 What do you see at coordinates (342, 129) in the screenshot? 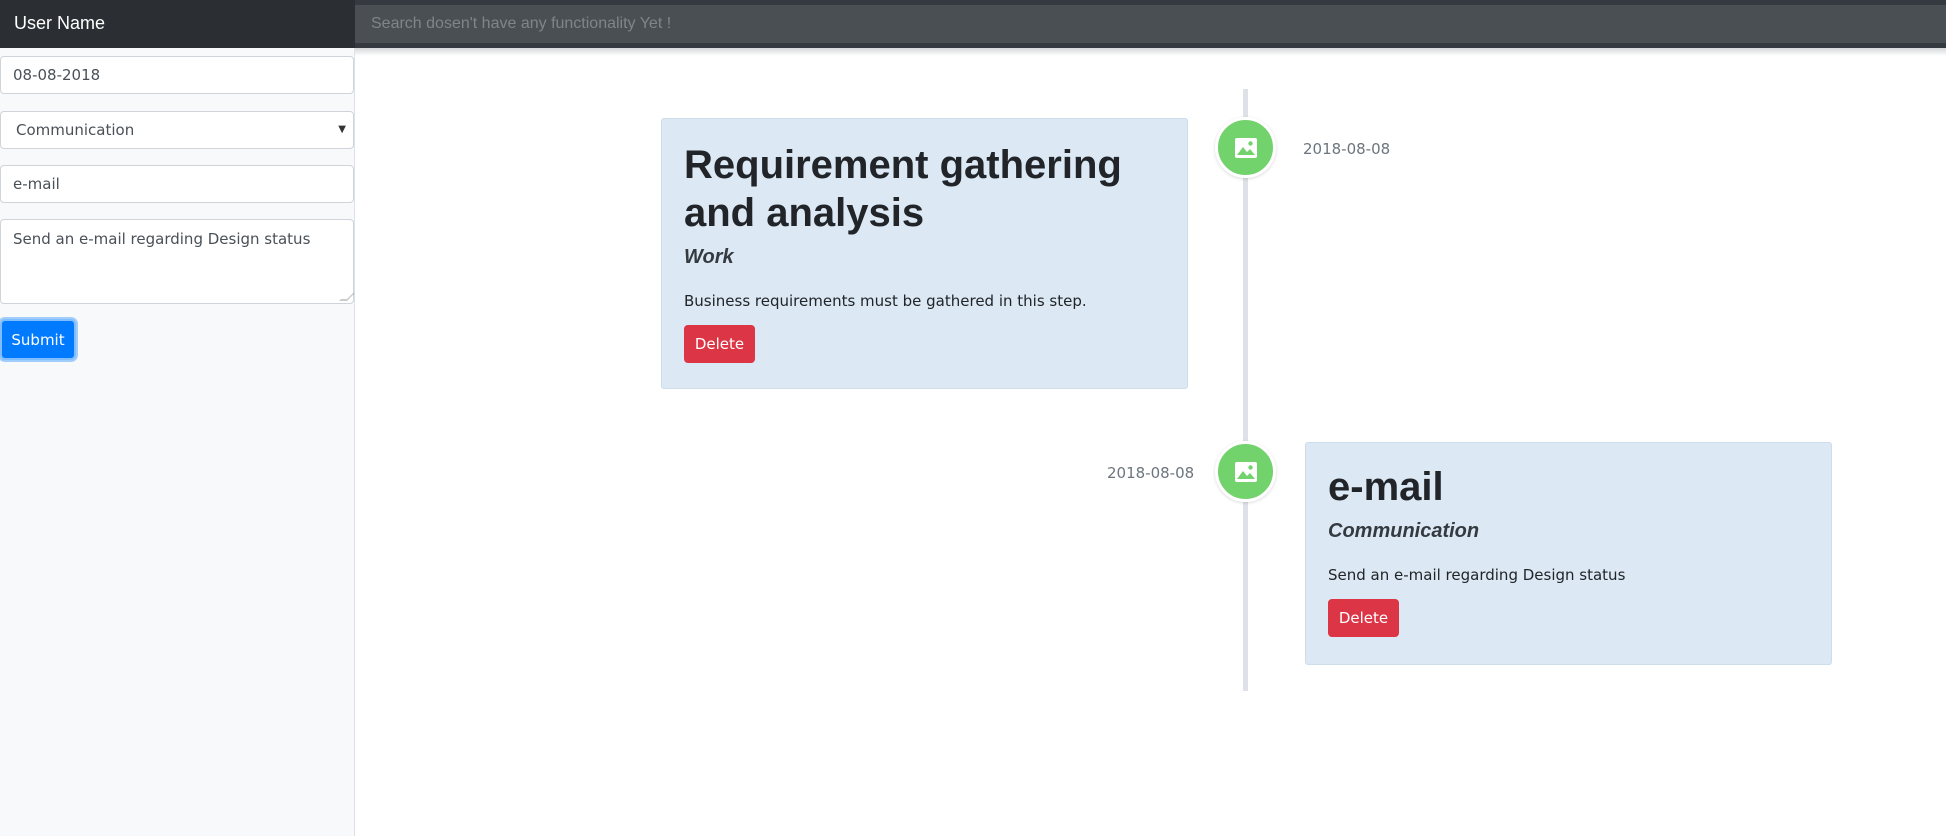
I see `caret-down-icon: ▼` at bounding box center [342, 129].